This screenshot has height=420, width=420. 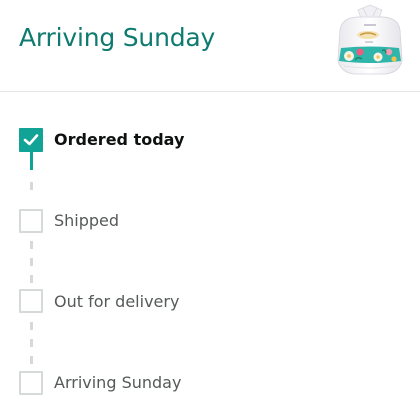 I want to click on step-shipped-label: Shipped, so click(x=87, y=220).